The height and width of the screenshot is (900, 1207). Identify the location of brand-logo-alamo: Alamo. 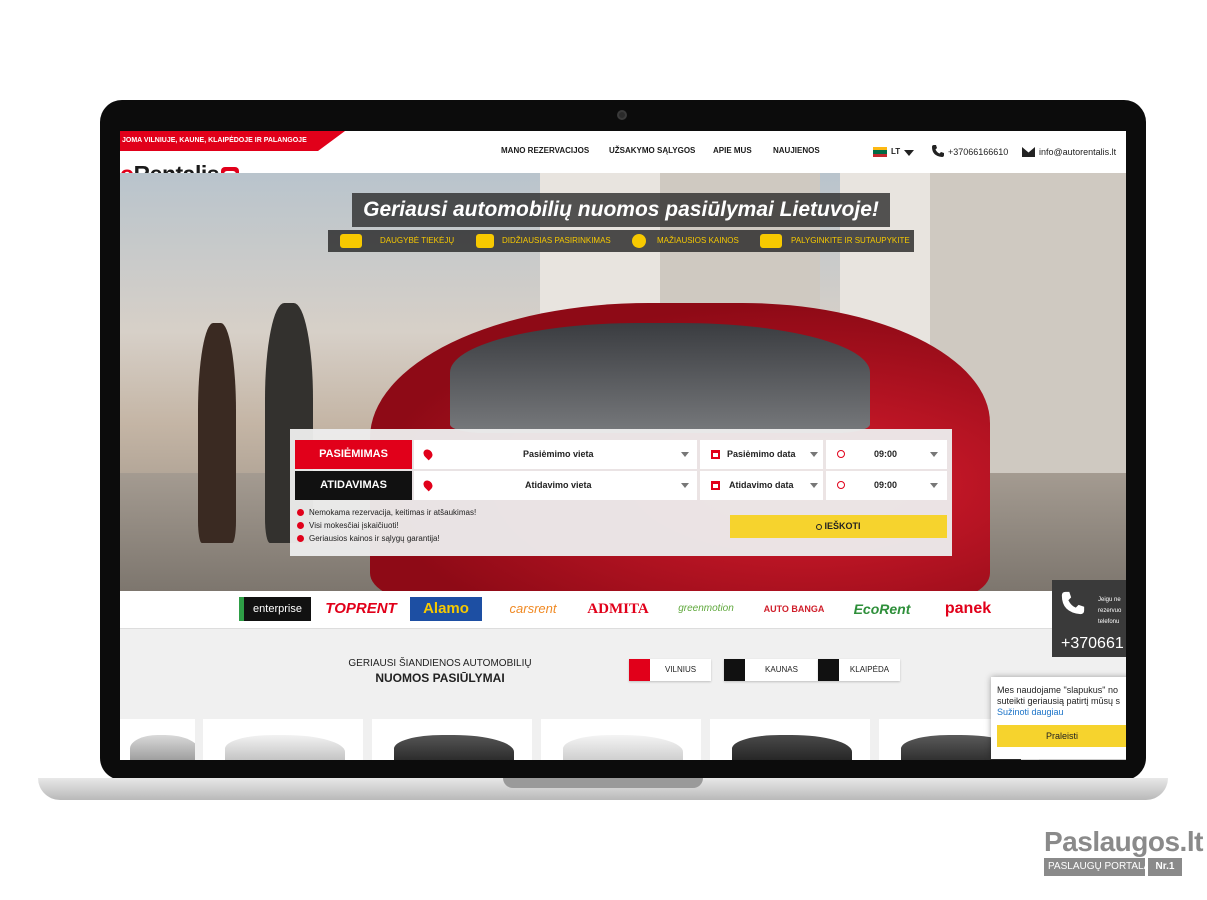
(446, 609).